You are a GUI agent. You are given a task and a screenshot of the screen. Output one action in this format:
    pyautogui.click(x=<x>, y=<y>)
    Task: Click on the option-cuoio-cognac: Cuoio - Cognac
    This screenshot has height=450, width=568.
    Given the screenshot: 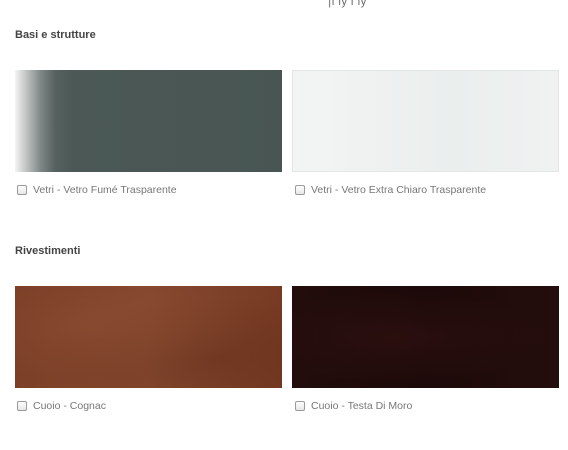 What is the action you would take?
    pyautogui.click(x=61, y=406)
    